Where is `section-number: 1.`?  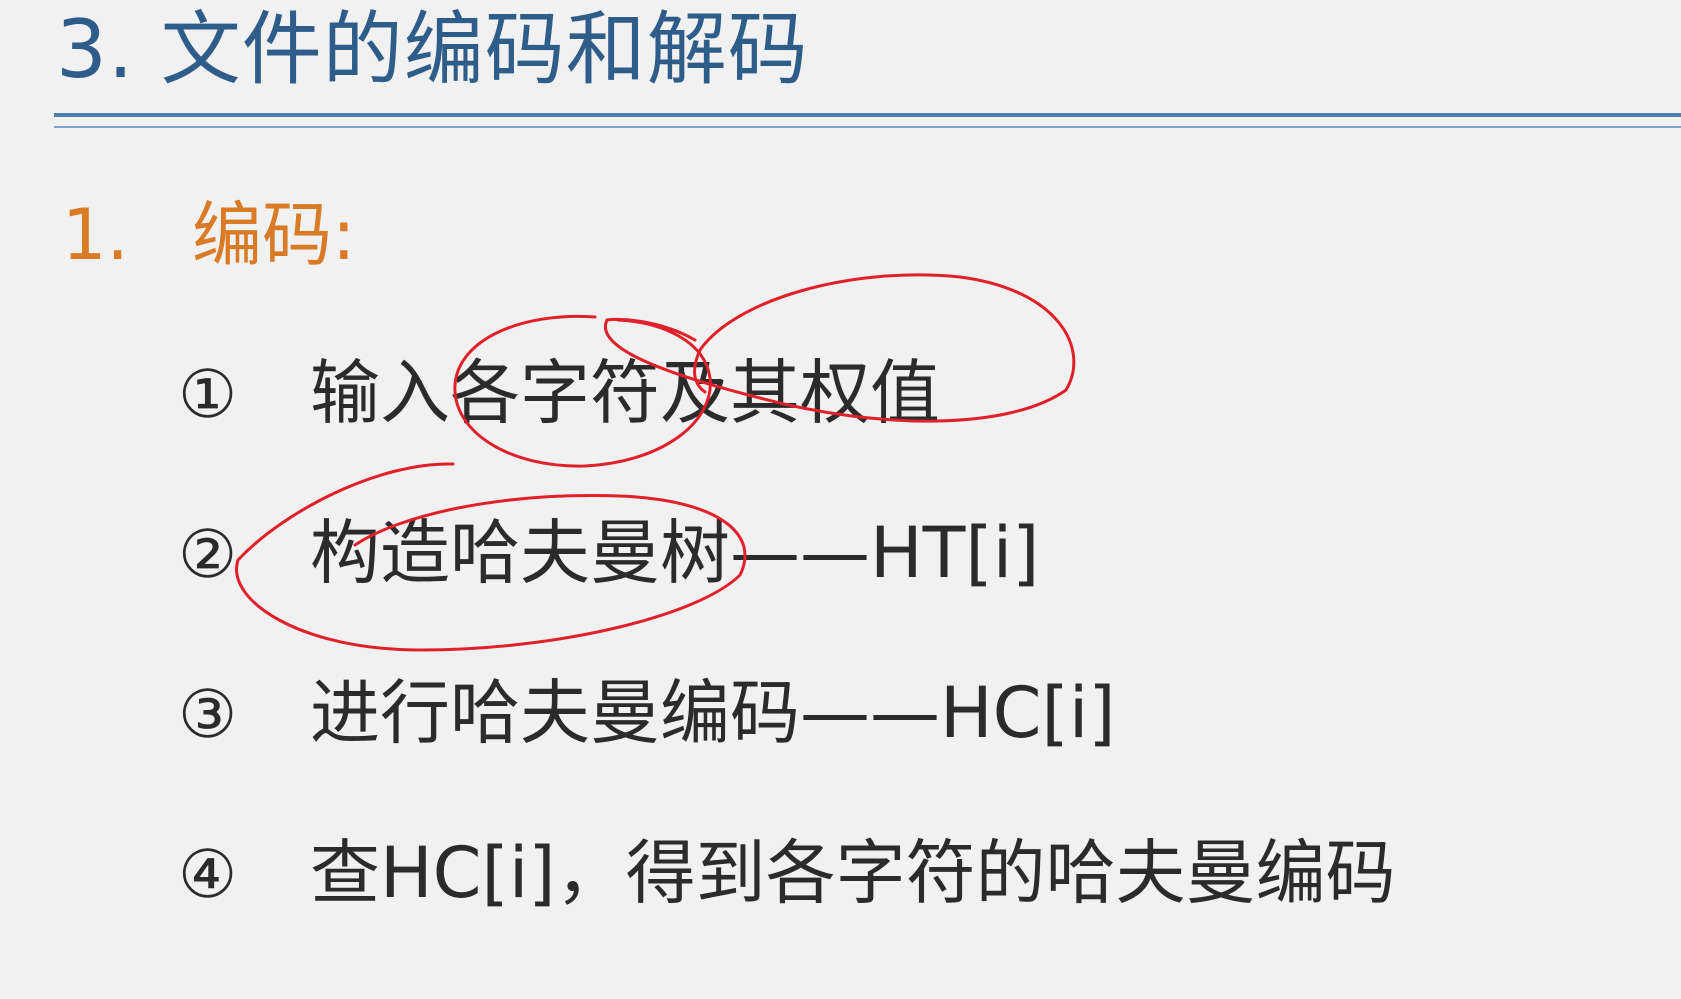
section-number: 1. is located at coordinates (95, 235).